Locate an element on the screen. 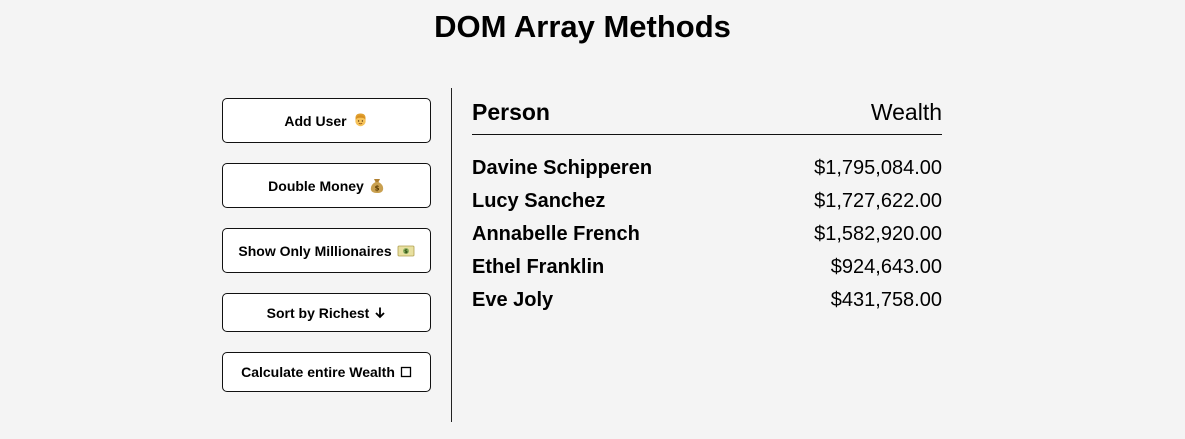  table-row: Eve Joly $431,758.00 is located at coordinates (707, 300).